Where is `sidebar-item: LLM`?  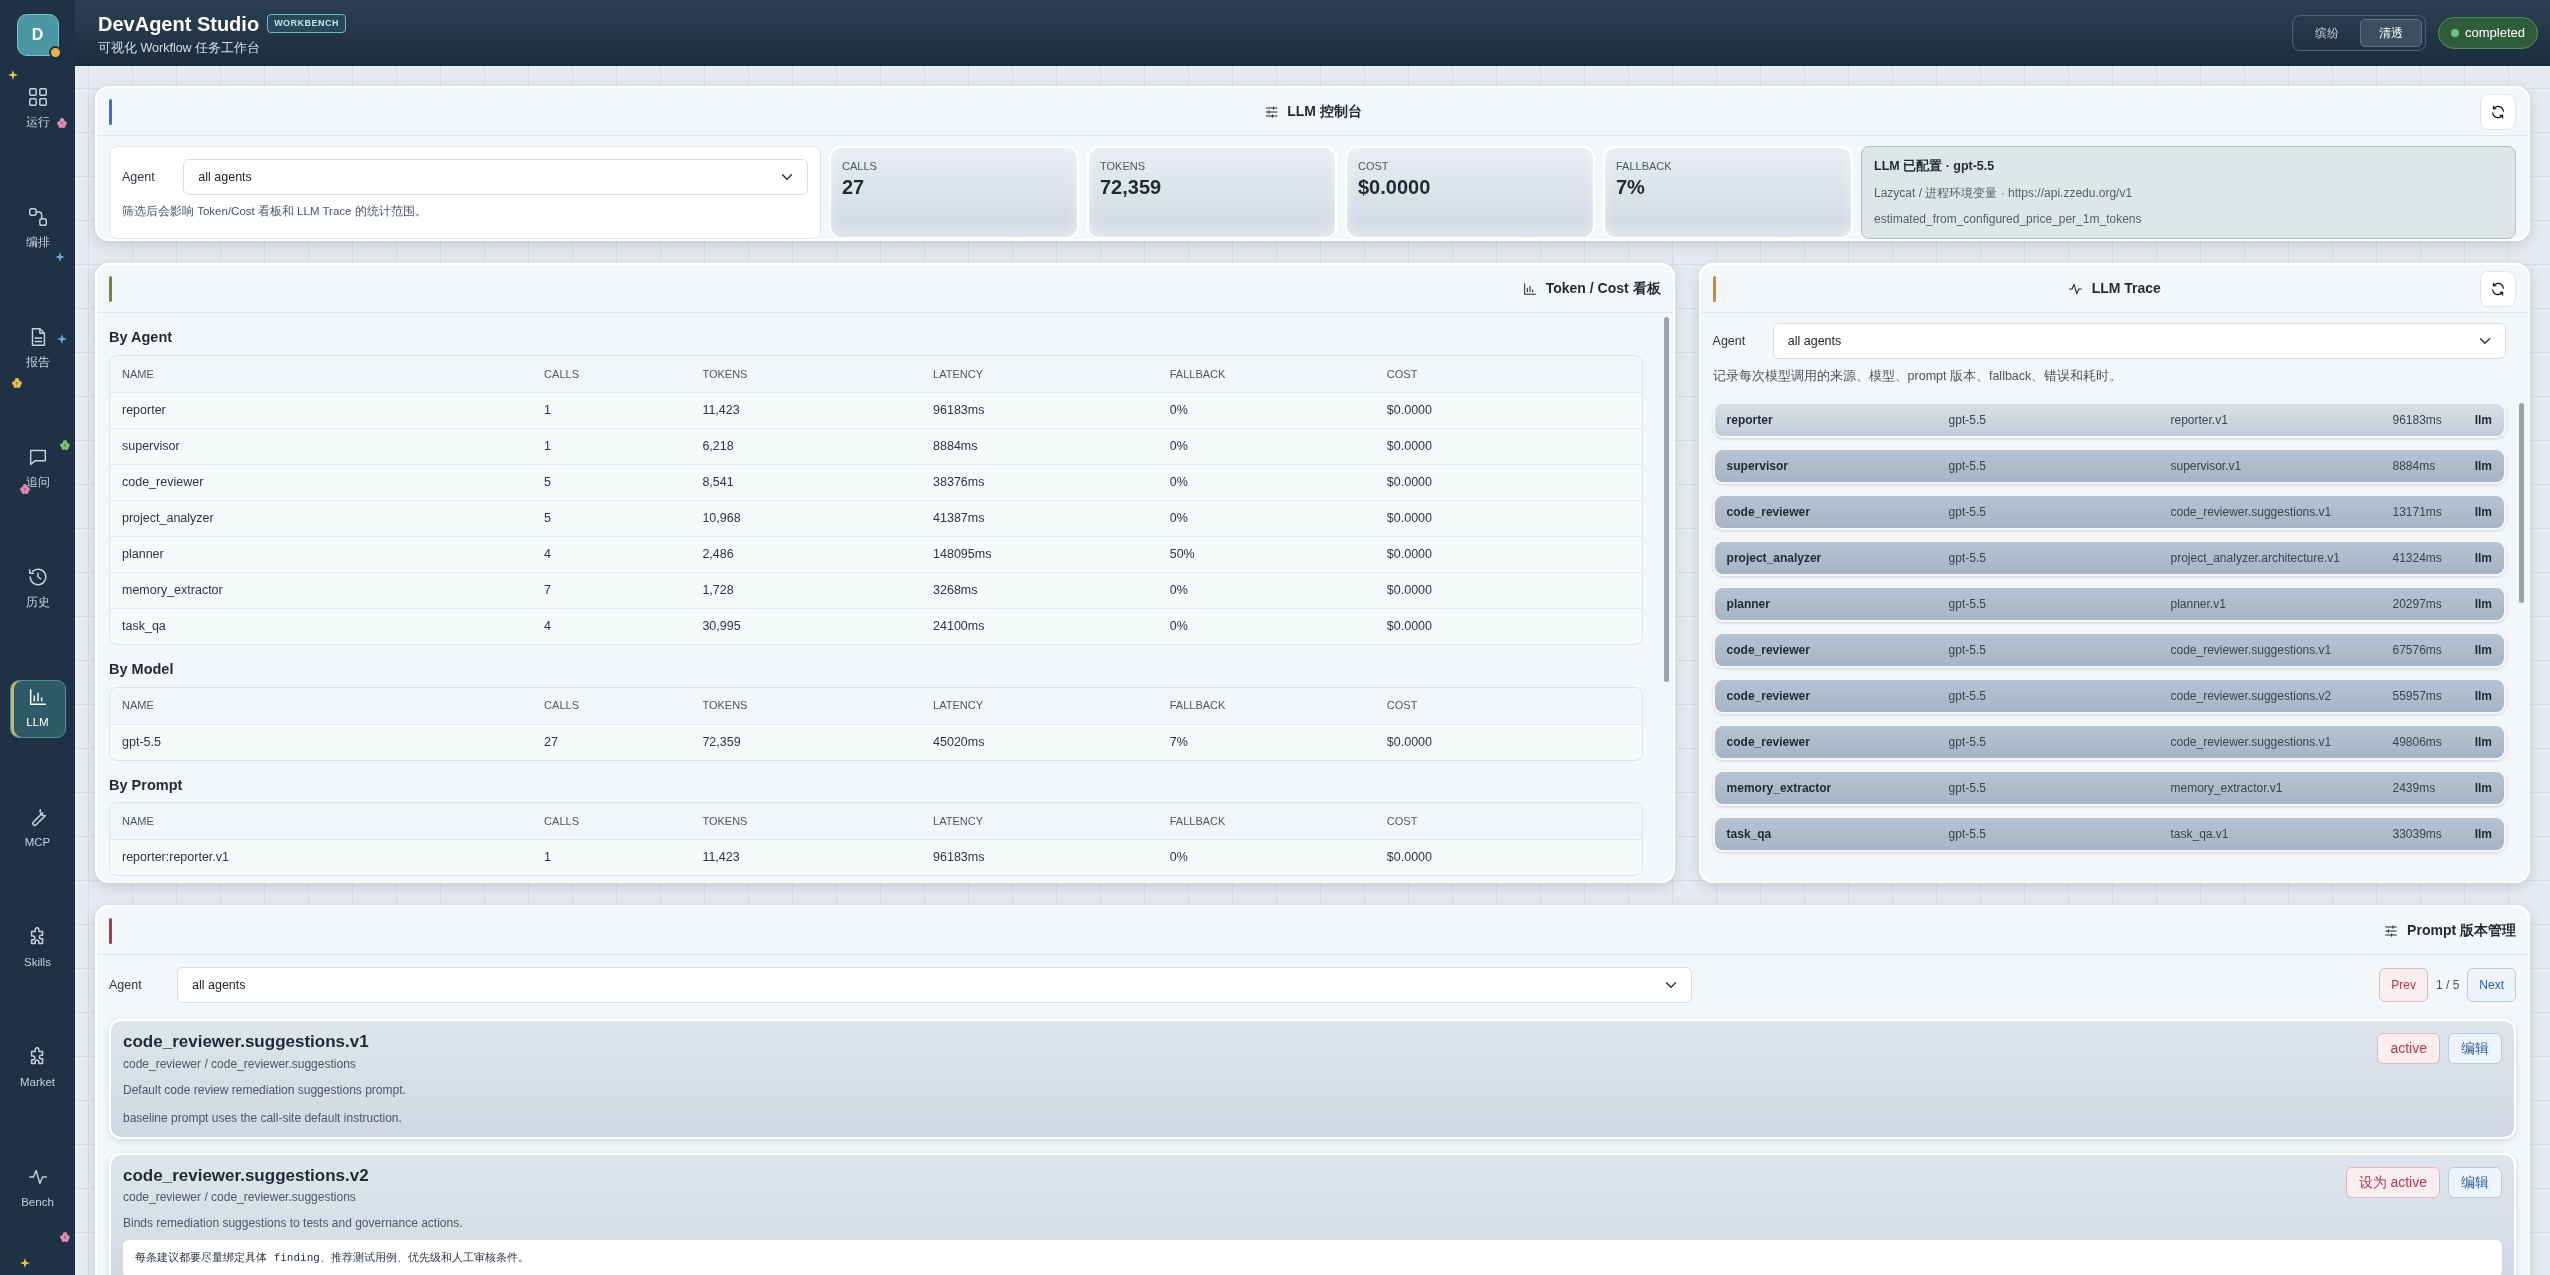 sidebar-item: LLM is located at coordinates (37, 709).